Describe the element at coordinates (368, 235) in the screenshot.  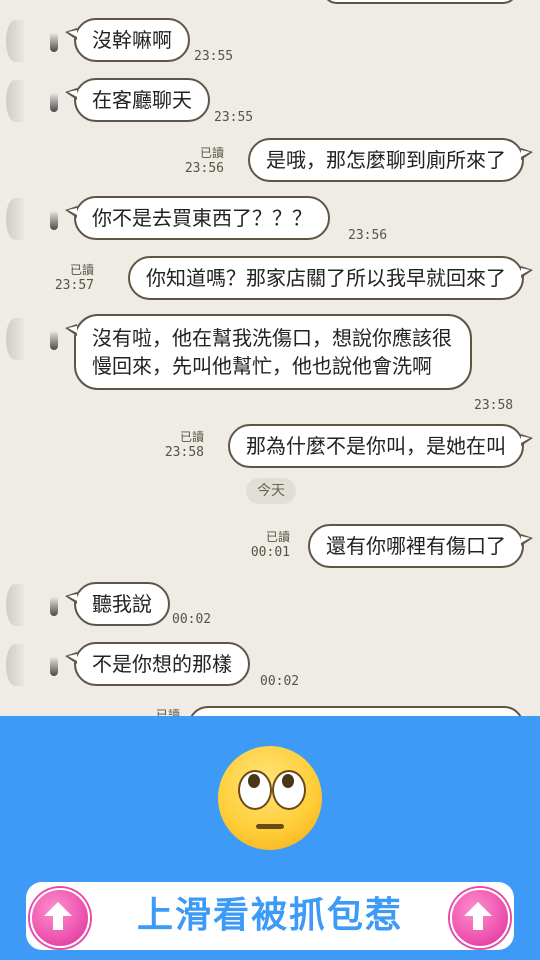
I see `message-time: 23:56` at that location.